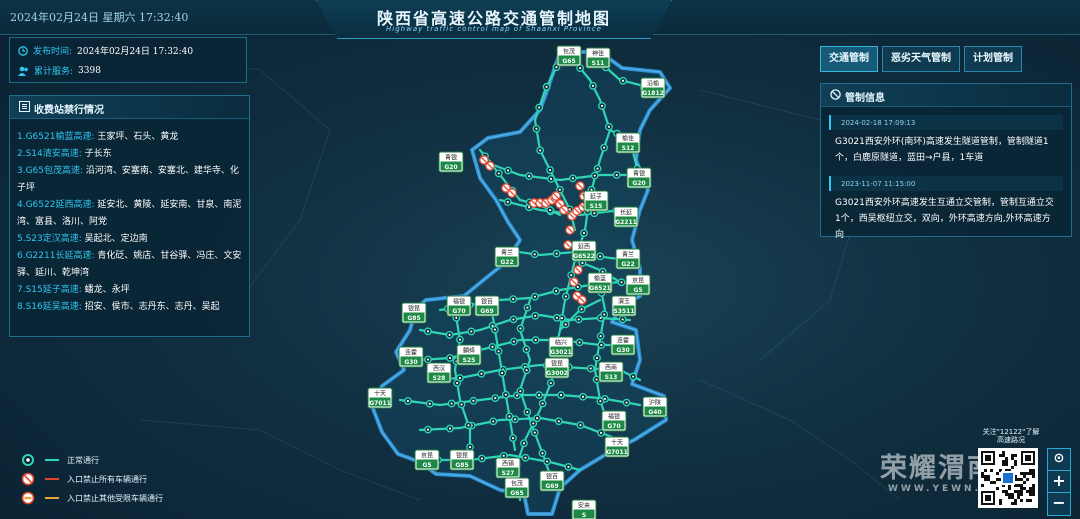 This screenshot has width=1080, height=519. Describe the element at coordinates (617, 452) in the screenshot. I see `shield-code: G7011` at that location.